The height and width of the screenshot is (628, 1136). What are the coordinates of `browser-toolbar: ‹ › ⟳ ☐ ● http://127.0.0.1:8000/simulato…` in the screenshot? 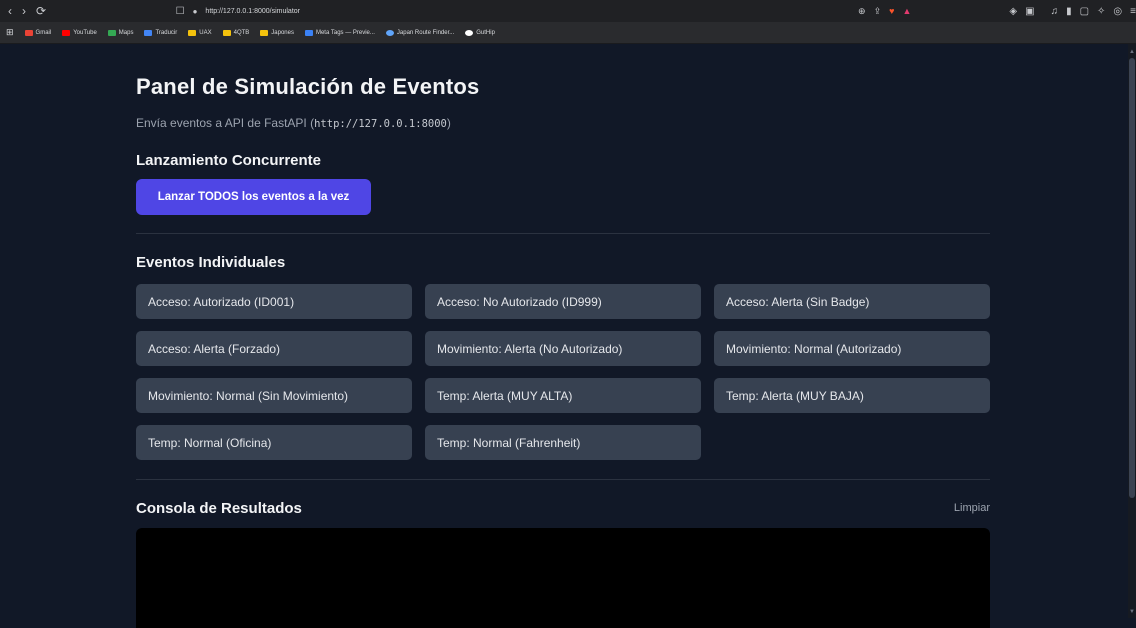 It's located at (568, 11).